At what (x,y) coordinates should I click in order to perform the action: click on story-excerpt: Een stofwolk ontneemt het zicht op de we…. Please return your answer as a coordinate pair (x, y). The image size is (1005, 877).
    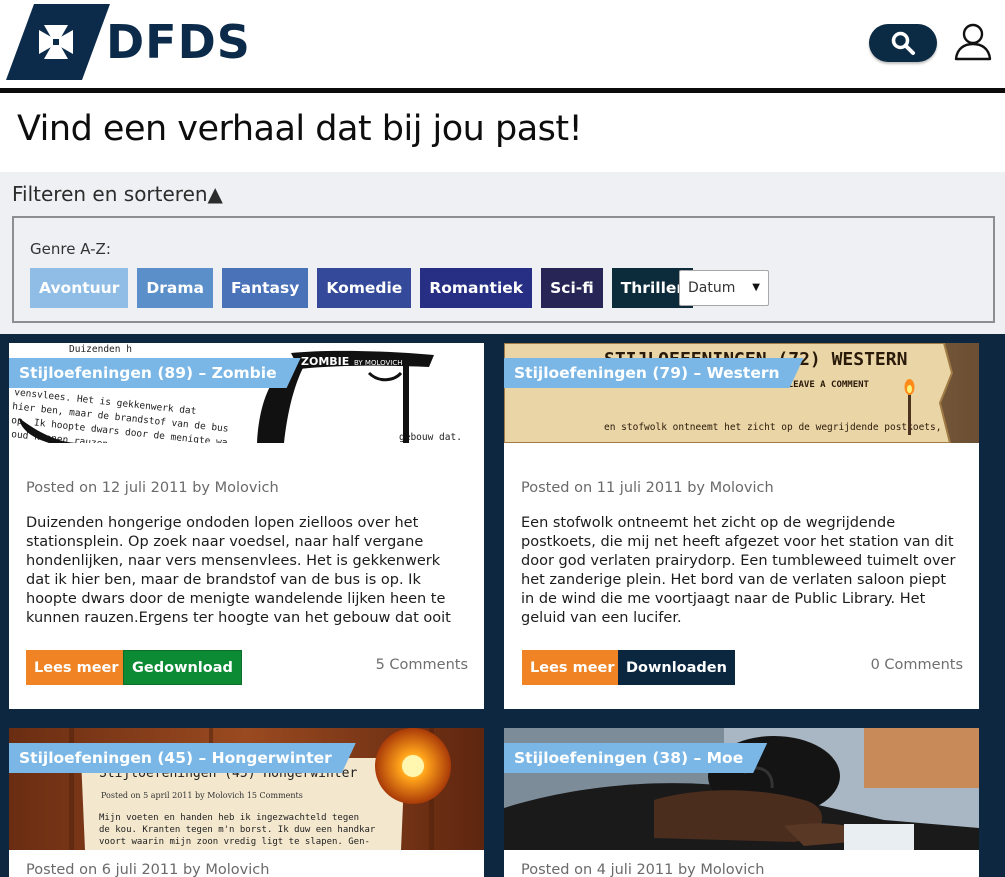
    Looking at the image, I should click on (738, 570).